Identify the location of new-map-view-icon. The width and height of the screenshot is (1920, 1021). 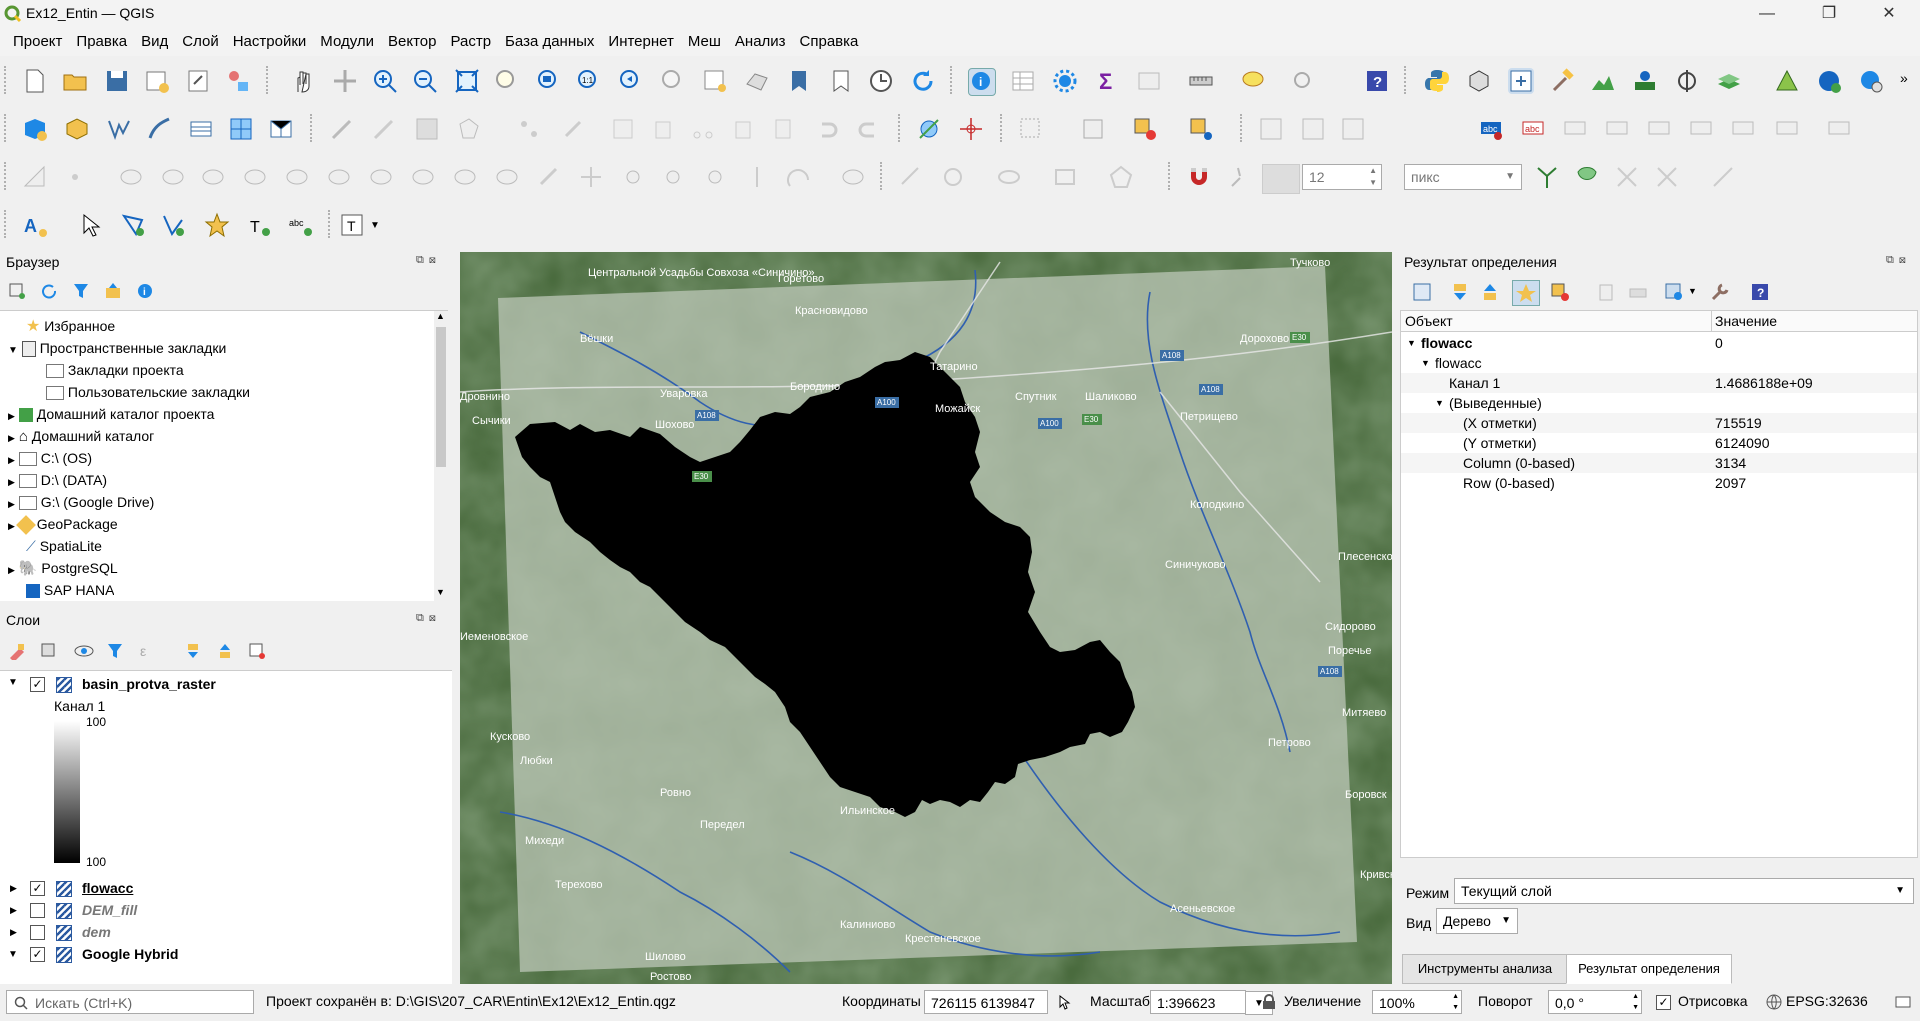
(715, 81).